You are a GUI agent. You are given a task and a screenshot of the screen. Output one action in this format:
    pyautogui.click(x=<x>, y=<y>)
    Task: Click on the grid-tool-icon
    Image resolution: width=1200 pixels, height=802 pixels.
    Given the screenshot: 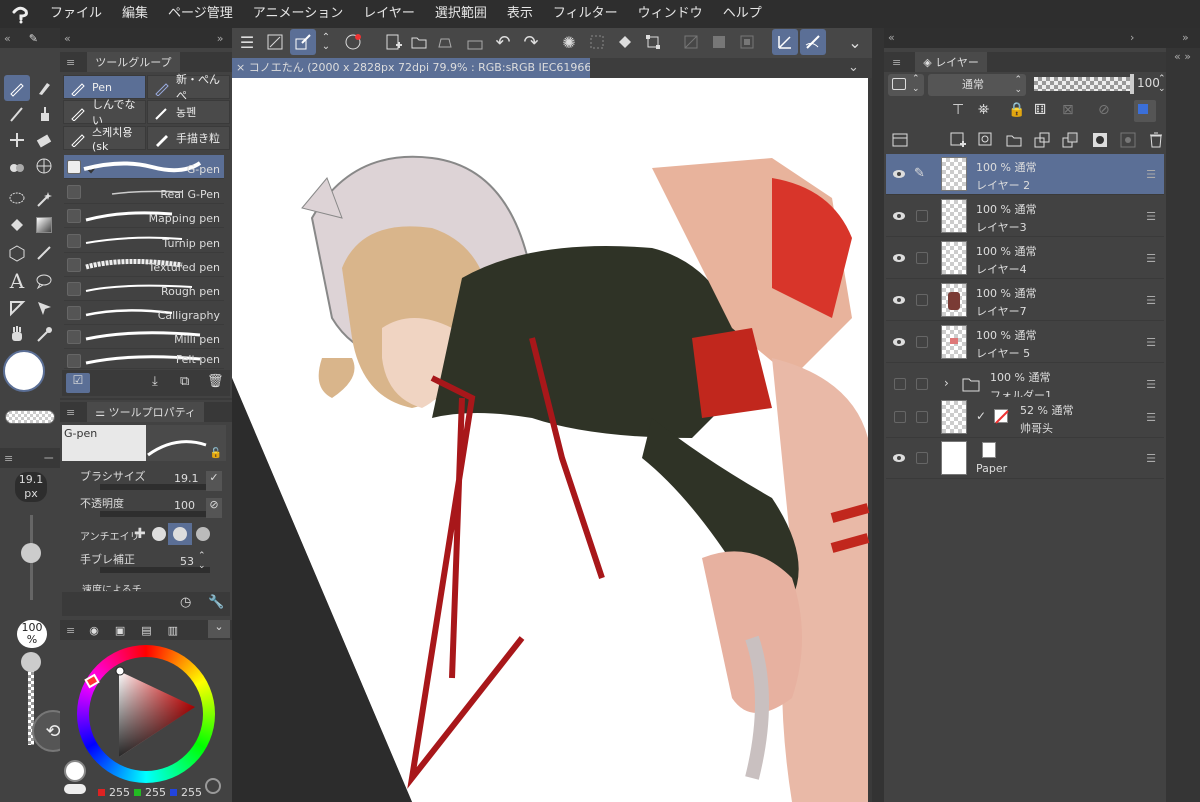 What is the action you would take?
    pyautogui.click(x=44, y=166)
    